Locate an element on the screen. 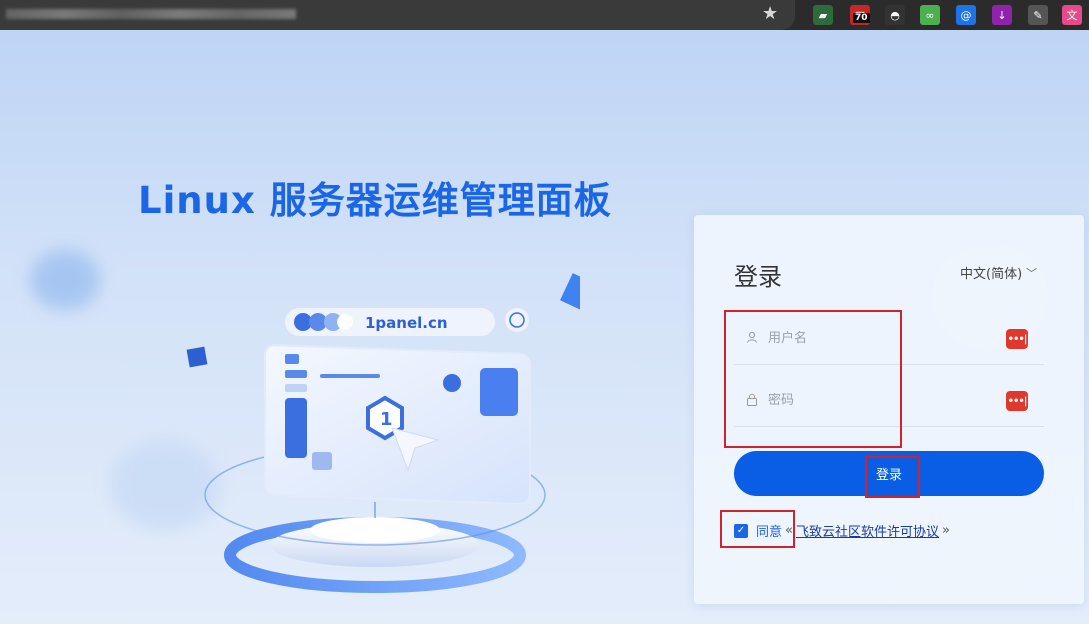 This screenshot has height=624, width=1089. annotation-box-agree is located at coordinates (757, 529).